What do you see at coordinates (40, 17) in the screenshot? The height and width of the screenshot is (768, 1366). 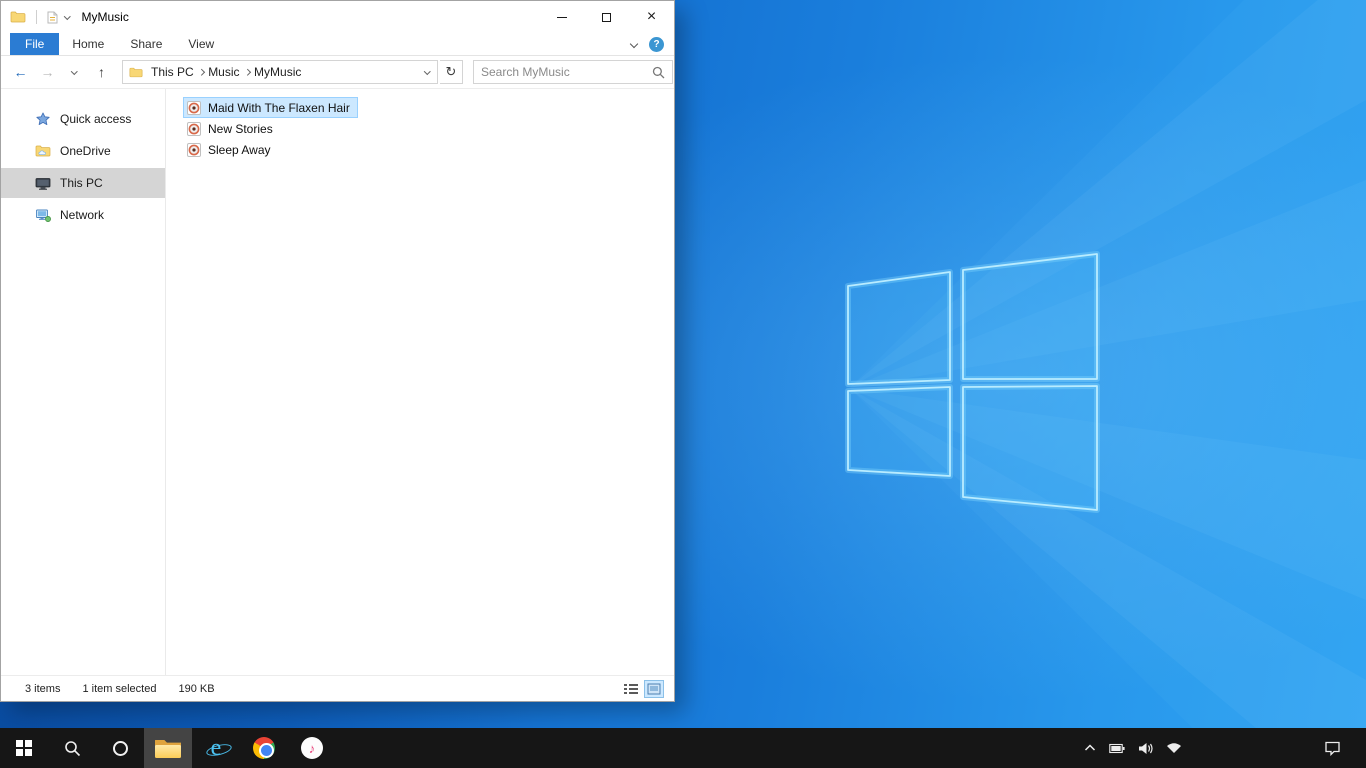 I see `quick-access-toolbar` at bounding box center [40, 17].